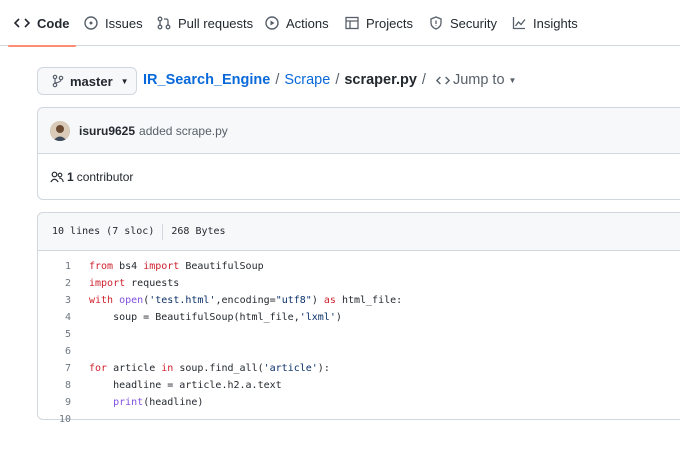  What do you see at coordinates (54, 385) in the screenshot?
I see `line-number: 8` at bounding box center [54, 385].